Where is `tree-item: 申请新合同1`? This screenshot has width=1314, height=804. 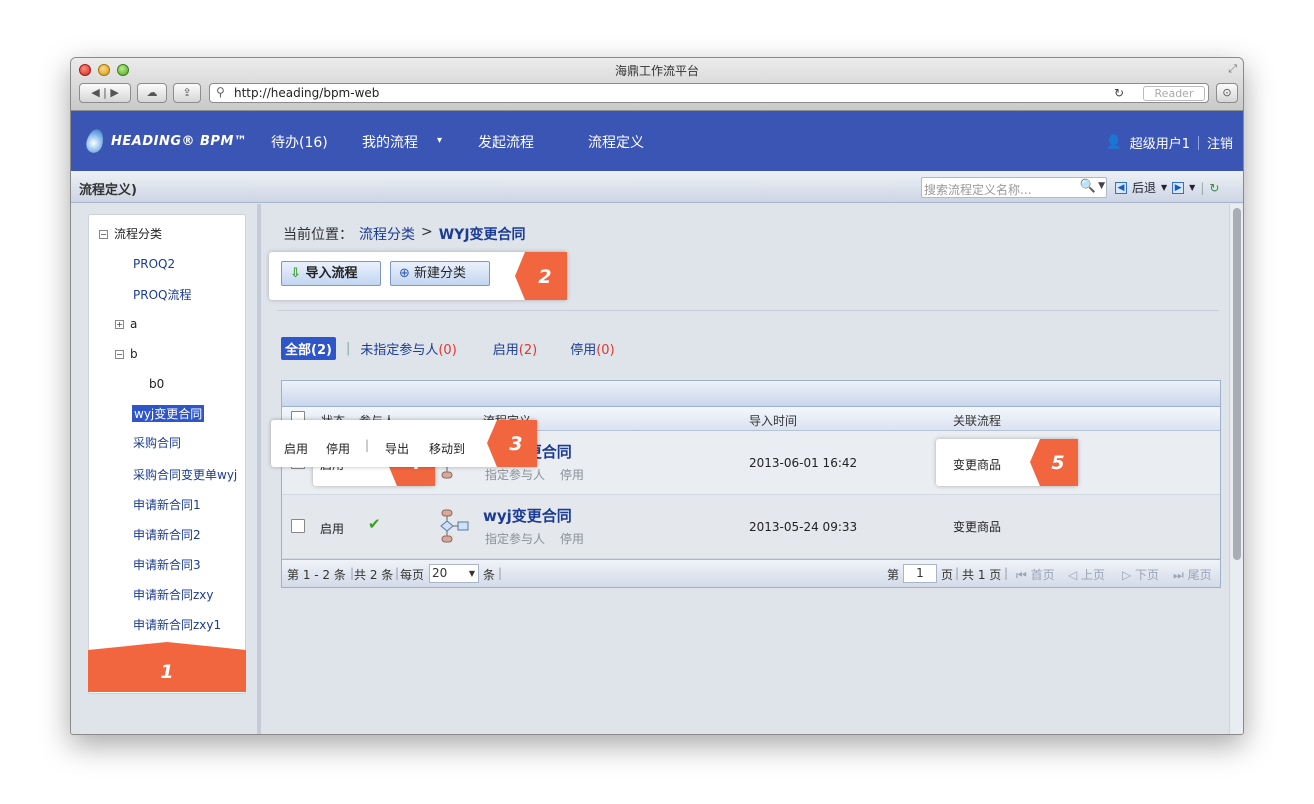
tree-item: 申请新合同1 is located at coordinates (167, 504).